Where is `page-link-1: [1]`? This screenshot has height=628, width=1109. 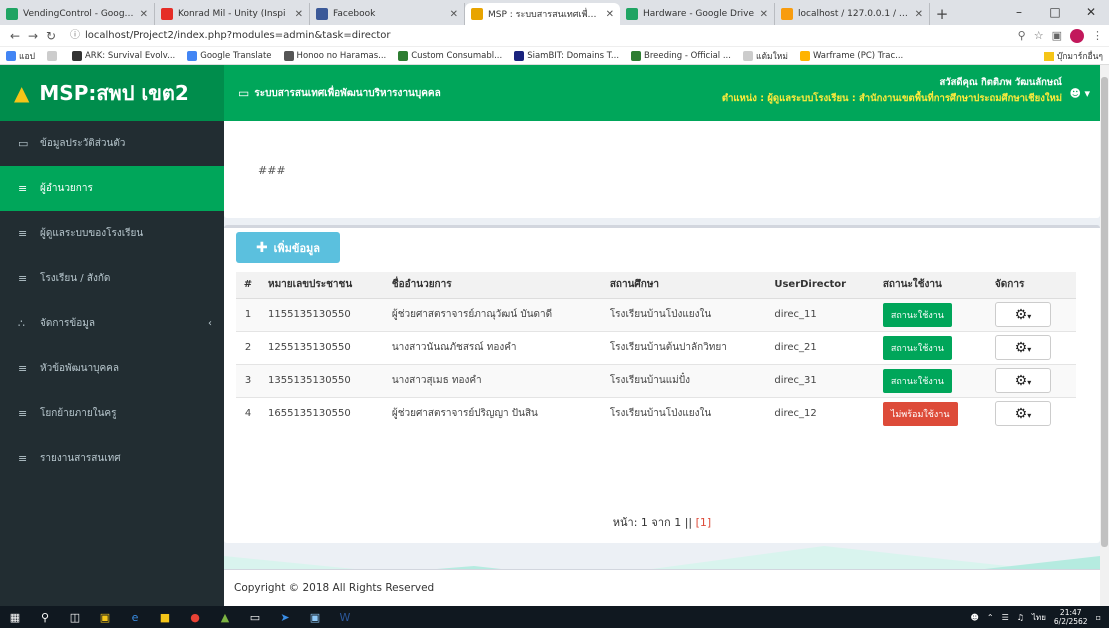 page-link-1: [1] is located at coordinates (704, 522).